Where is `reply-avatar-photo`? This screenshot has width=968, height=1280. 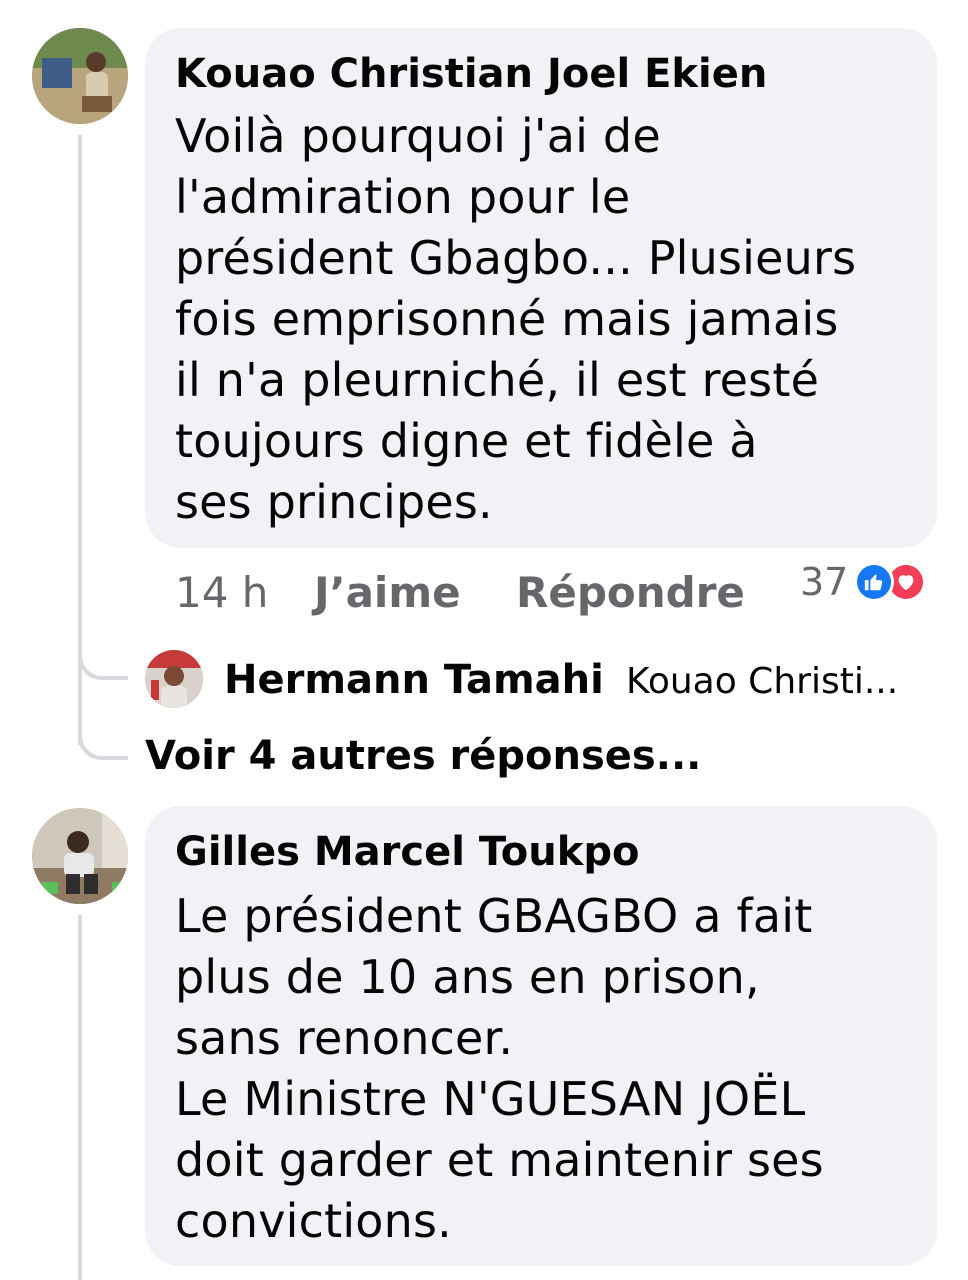
reply-avatar-photo is located at coordinates (174, 679).